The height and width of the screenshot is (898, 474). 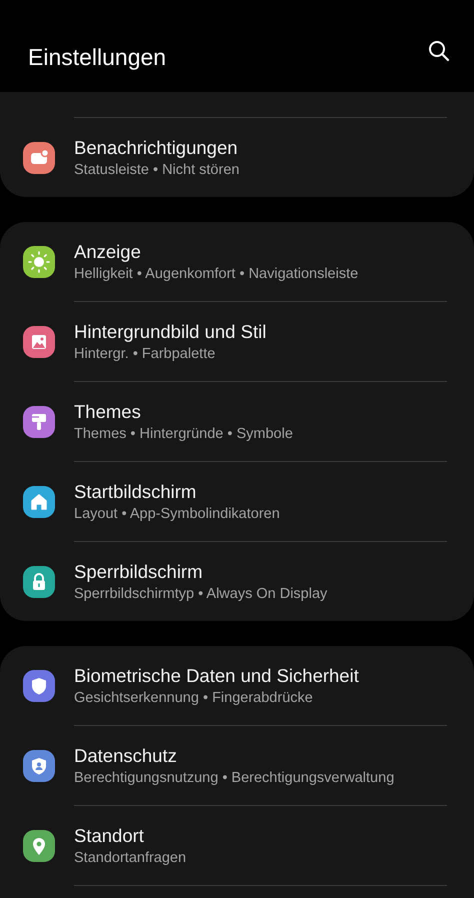 What do you see at coordinates (237, 765) in the screenshot?
I see `settings-item: Datenschutz Berechtigungsnutzung • Berechtigungsverwaltung` at bounding box center [237, 765].